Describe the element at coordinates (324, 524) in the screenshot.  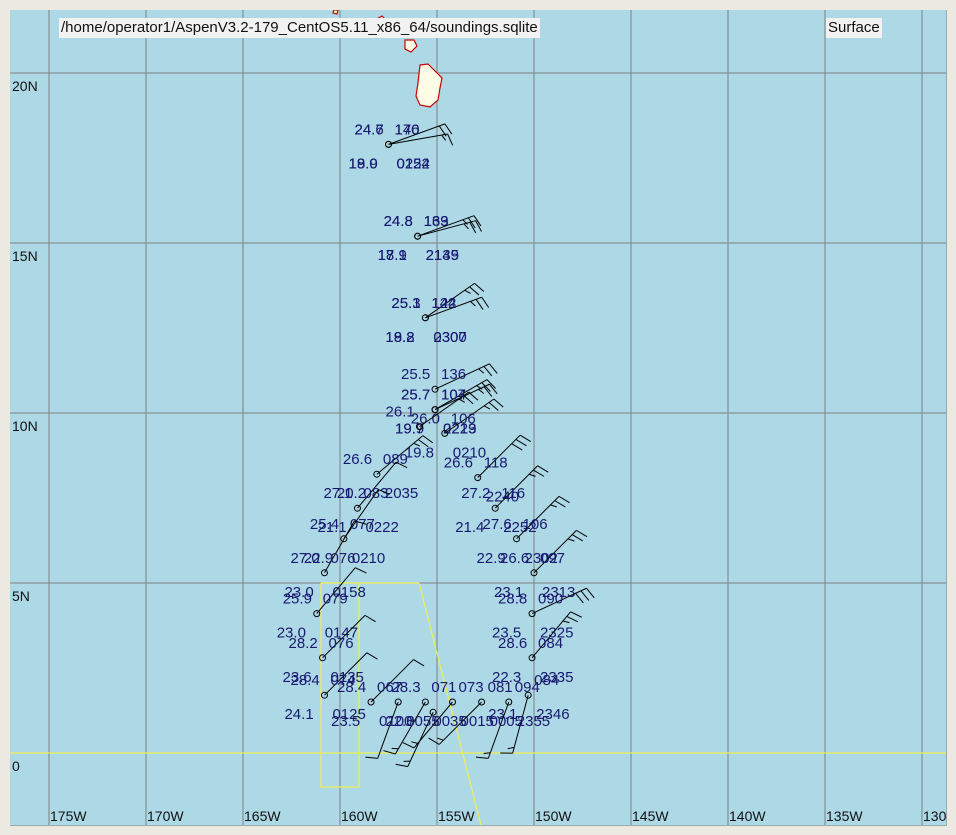
I see `station-temperature: 25.4` at that location.